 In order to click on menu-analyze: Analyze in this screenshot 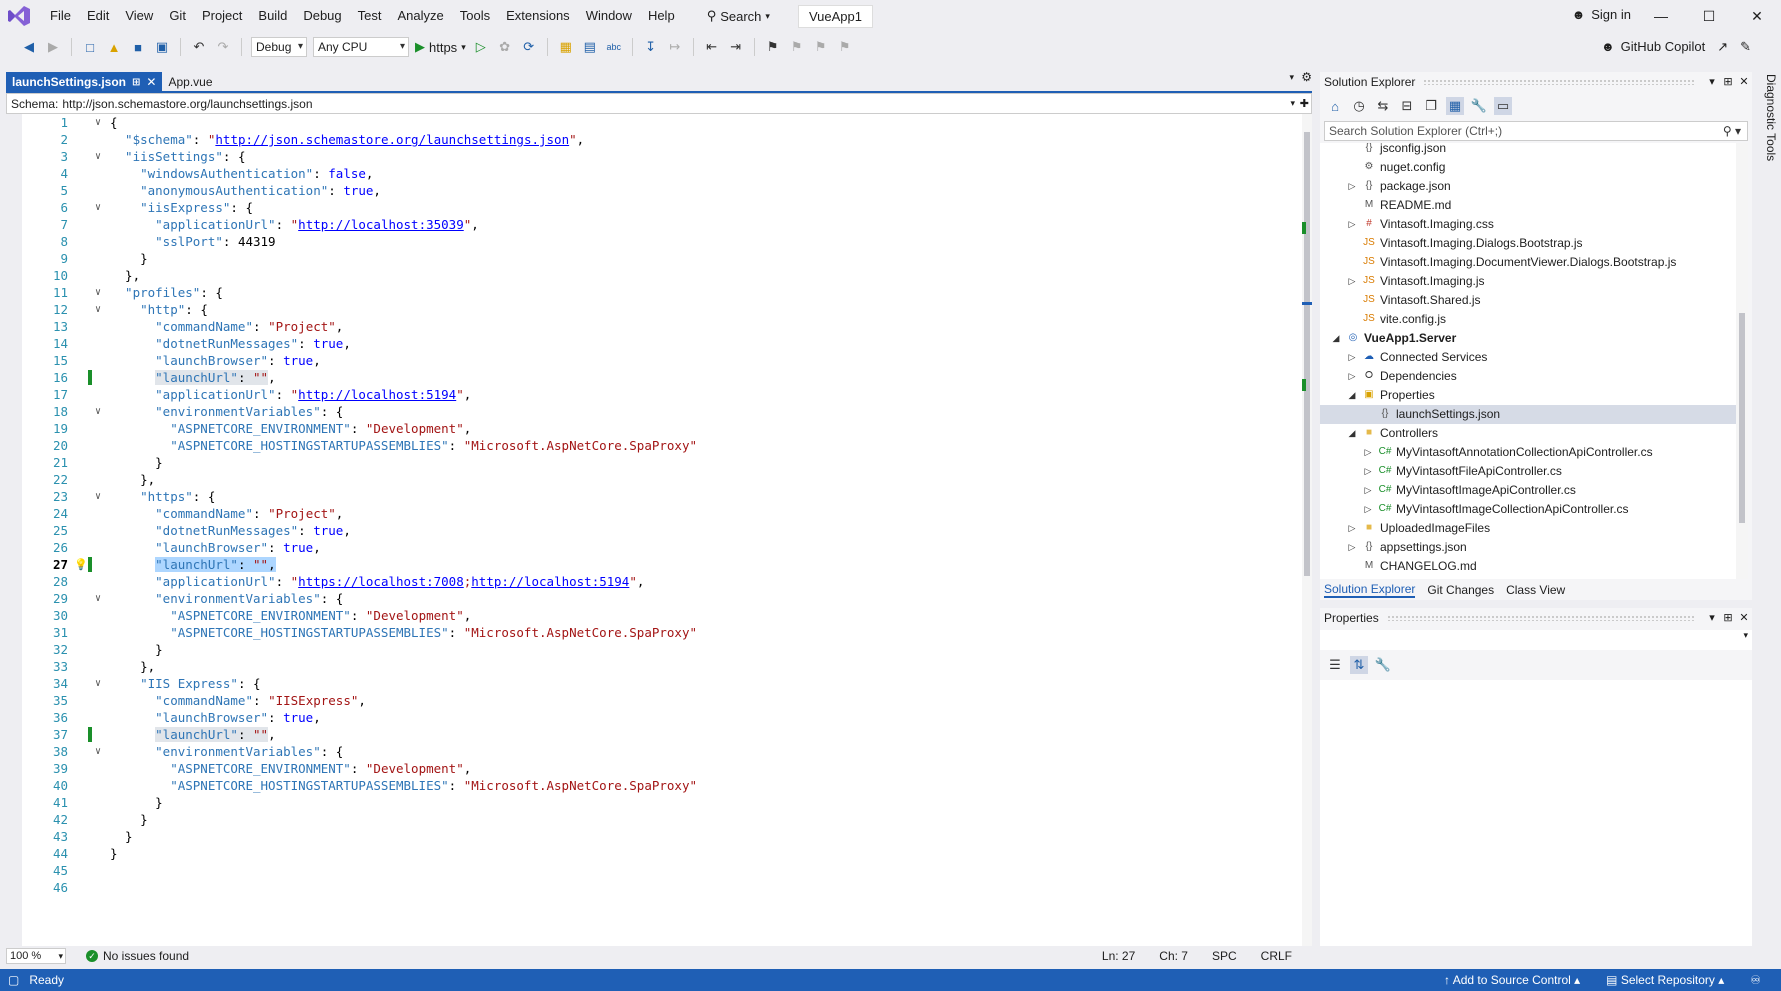, I will do `click(420, 16)`.